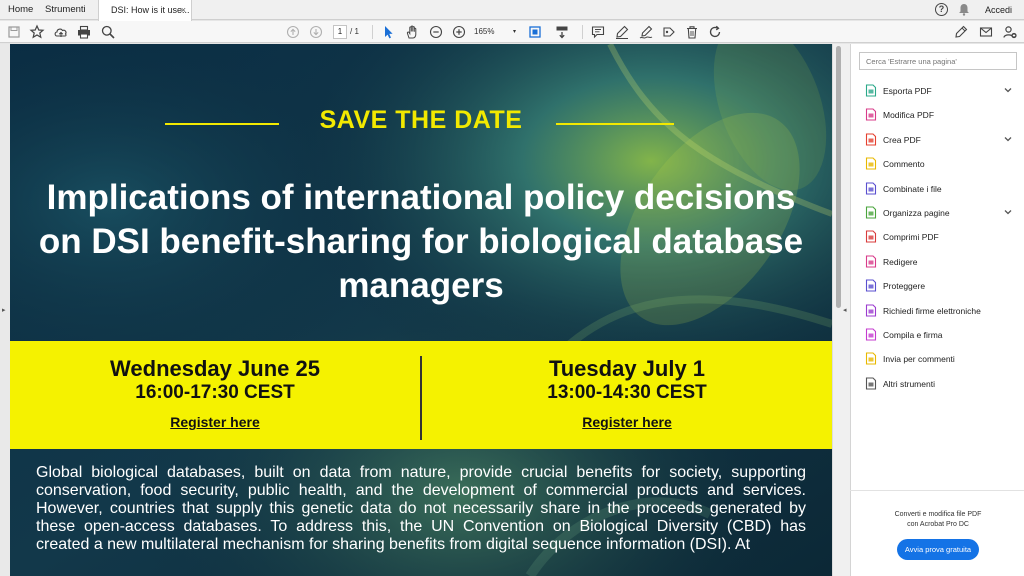 This screenshot has width=1024, height=576. What do you see at coordinates (354, 31) in the screenshot?
I see `page-total: / 1` at bounding box center [354, 31].